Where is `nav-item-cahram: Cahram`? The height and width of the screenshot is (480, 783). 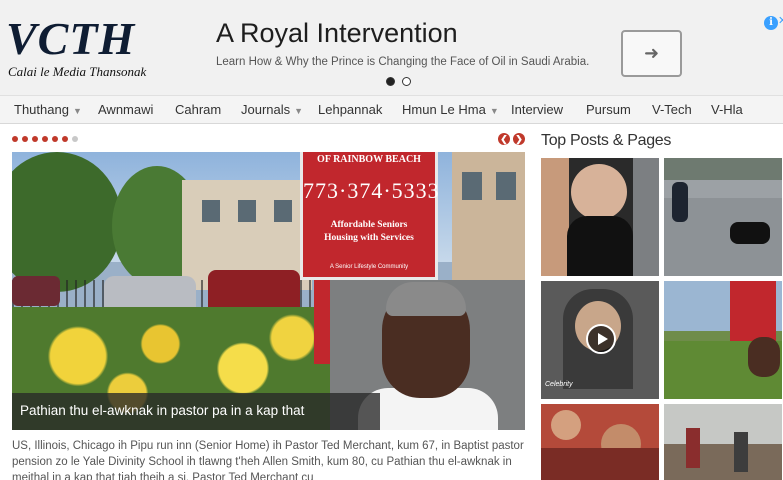 nav-item-cahram: Cahram is located at coordinates (198, 109).